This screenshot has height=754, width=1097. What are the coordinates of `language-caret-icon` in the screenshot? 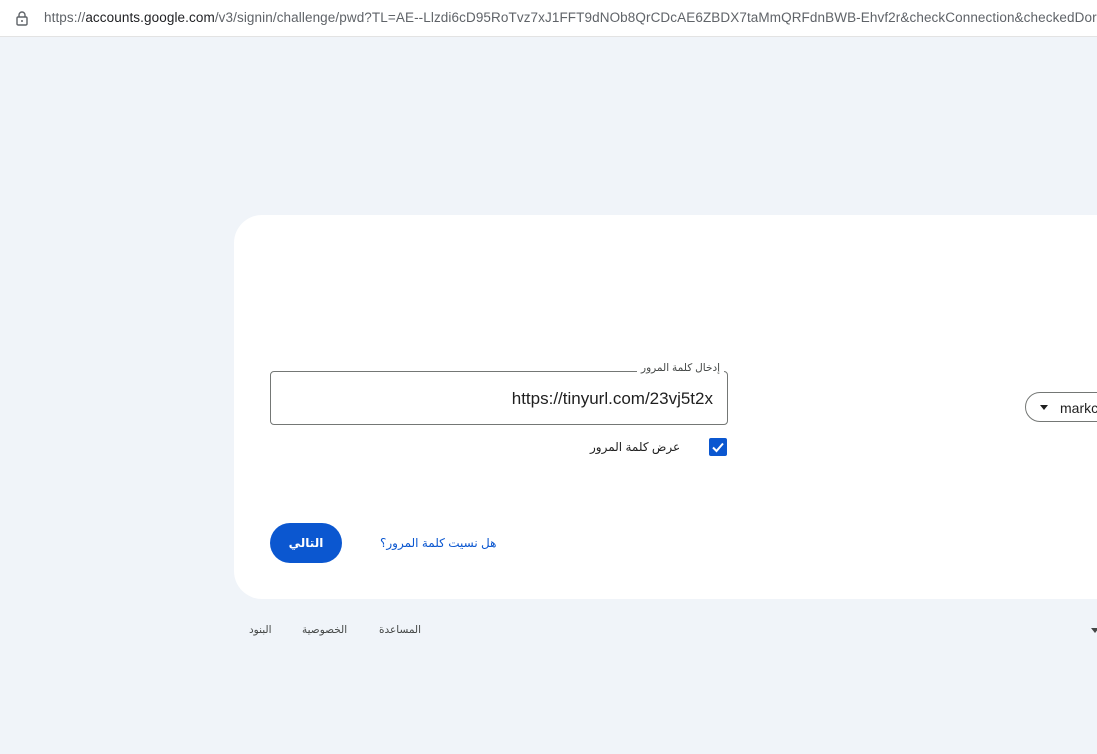 It's located at (1094, 630).